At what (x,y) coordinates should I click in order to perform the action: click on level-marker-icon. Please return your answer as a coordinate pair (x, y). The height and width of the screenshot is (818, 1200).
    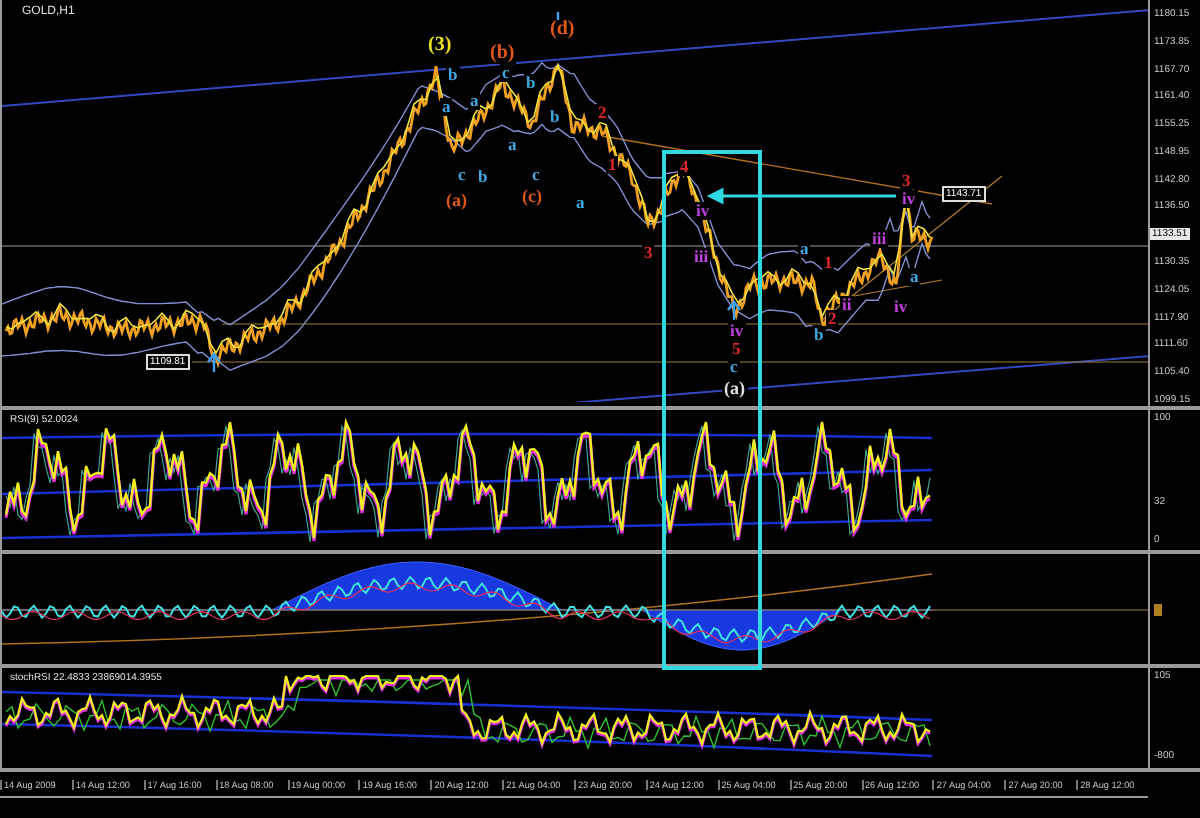
    Looking at the image, I should click on (1158, 609).